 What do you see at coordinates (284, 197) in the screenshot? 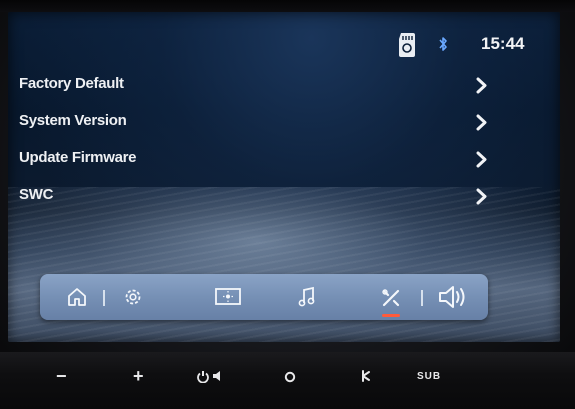
I see `menu-item-swc: SWC` at bounding box center [284, 197].